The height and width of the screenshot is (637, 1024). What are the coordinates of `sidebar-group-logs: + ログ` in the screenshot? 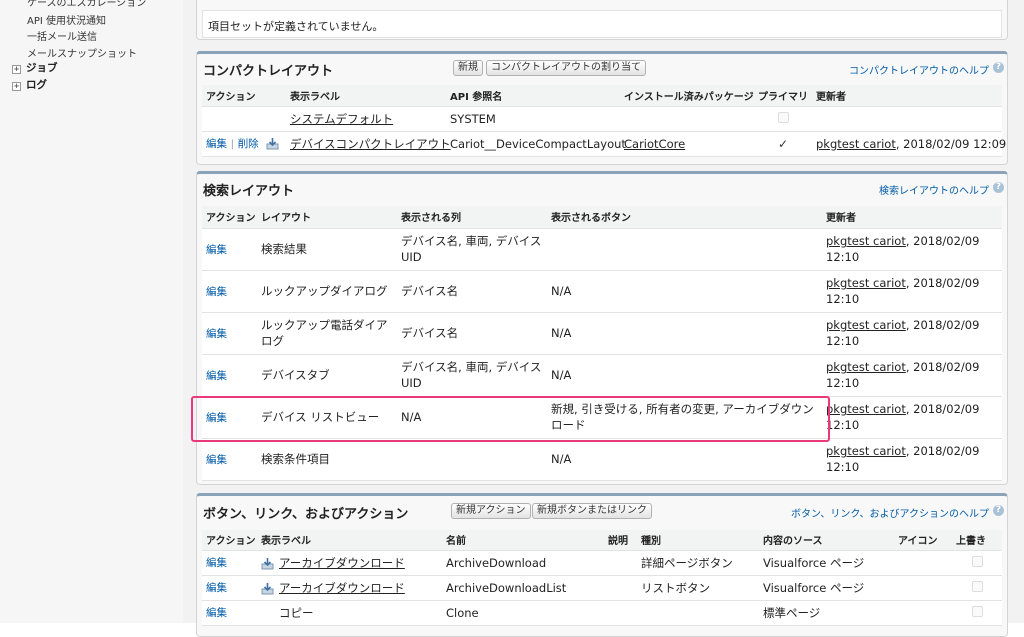 It's located at (29, 84).